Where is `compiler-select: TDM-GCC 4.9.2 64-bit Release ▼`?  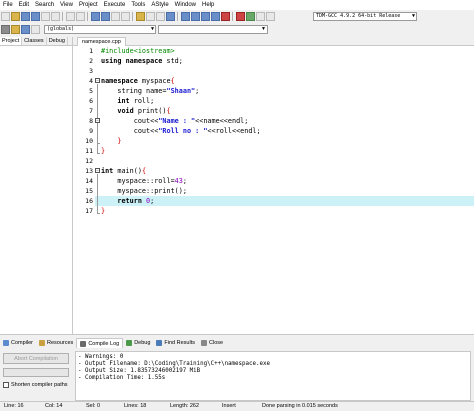
compiler-select: TDM-GCC 4.9.2 64-bit Release ▼ is located at coordinates (365, 16).